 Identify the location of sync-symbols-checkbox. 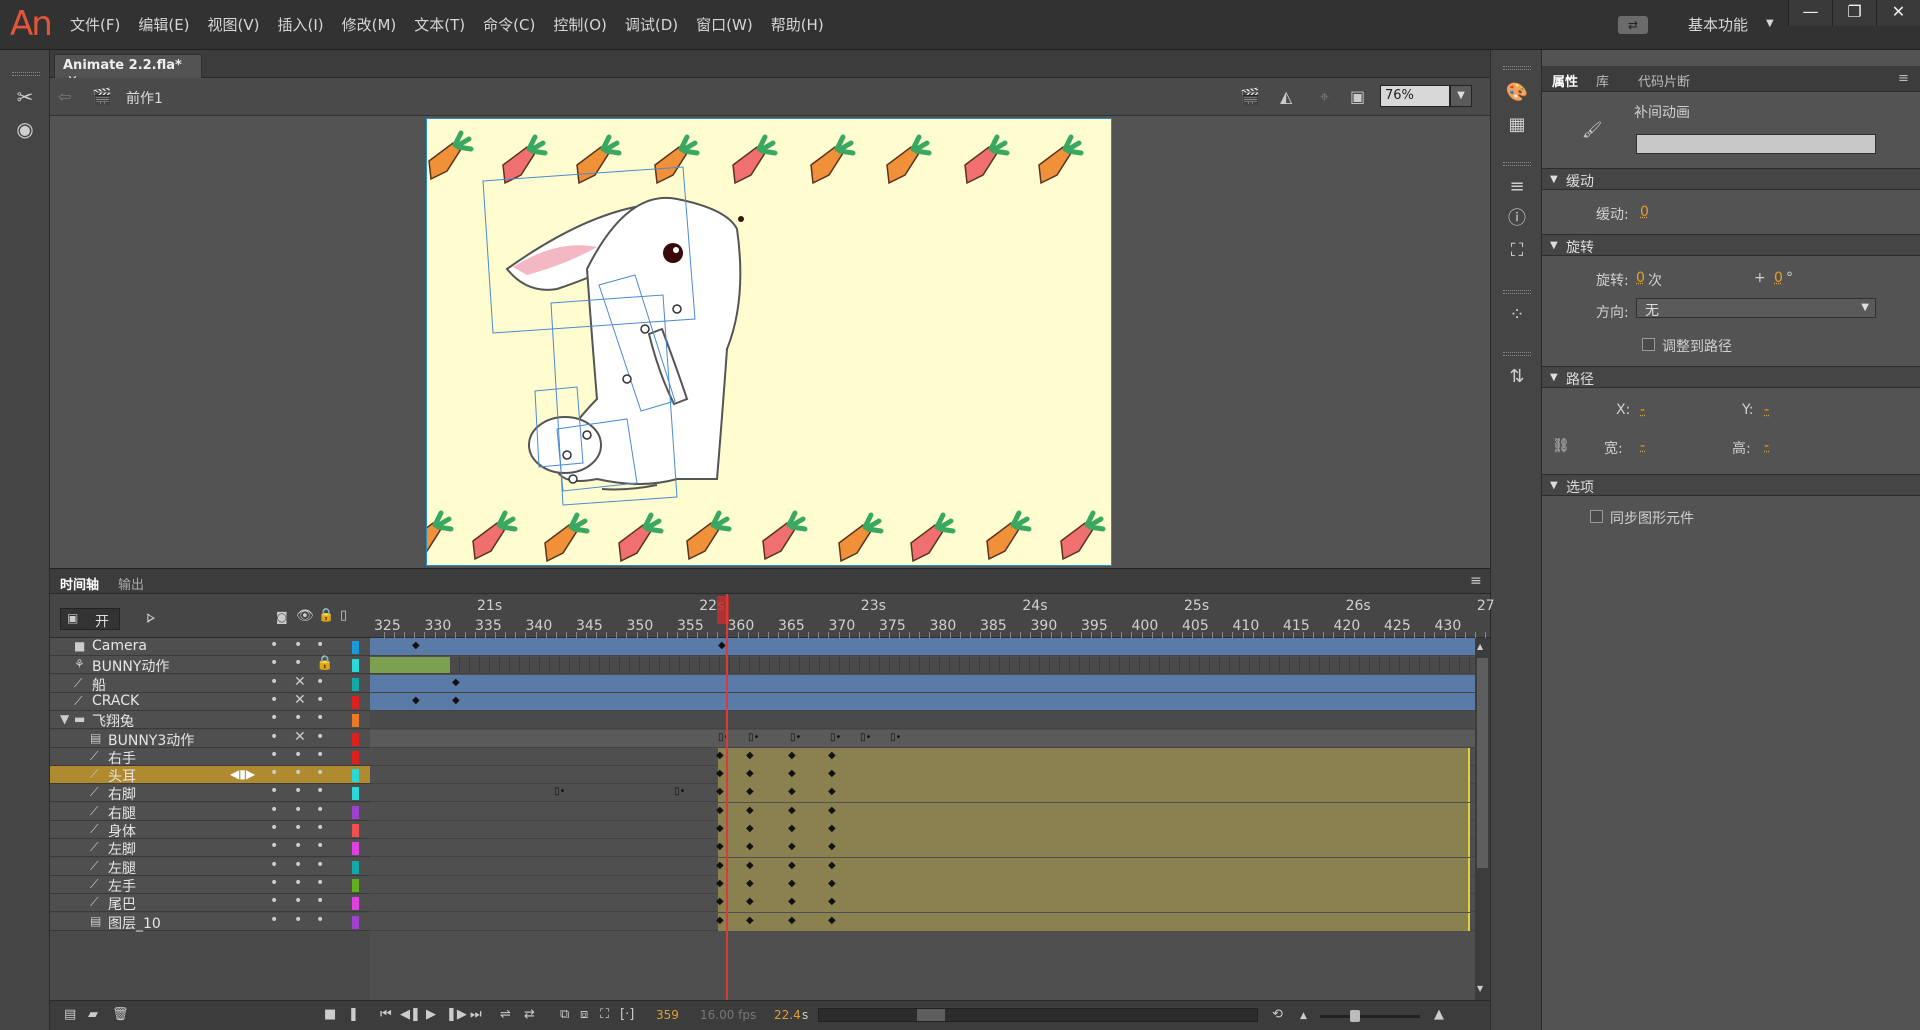
(1596, 516).